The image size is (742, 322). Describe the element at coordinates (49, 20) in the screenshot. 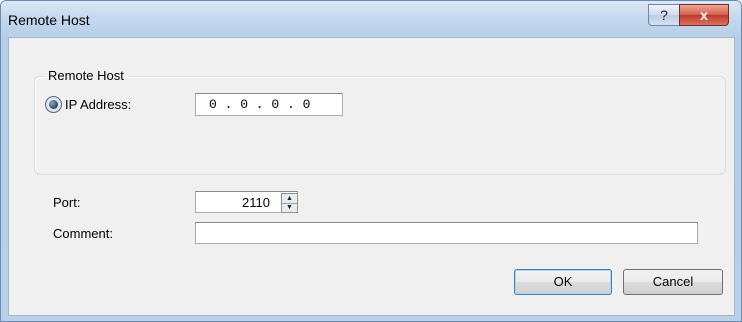

I see `window-title: Remote Host` at that location.